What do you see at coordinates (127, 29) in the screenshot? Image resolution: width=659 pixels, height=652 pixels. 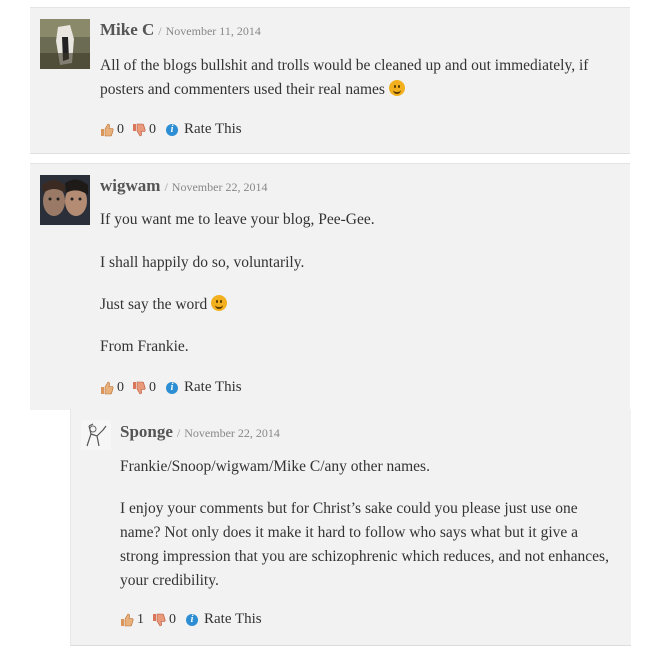 I see `comment-author: Mike C` at bounding box center [127, 29].